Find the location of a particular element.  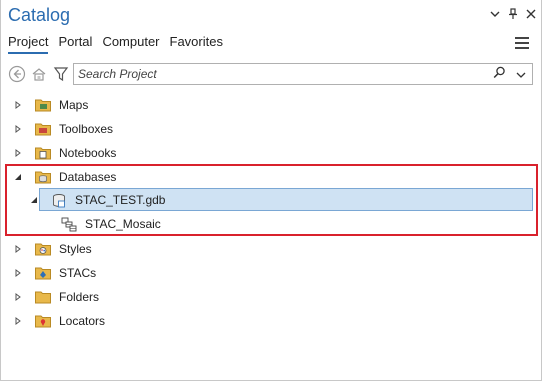

pin-icon is located at coordinates (513, 14).